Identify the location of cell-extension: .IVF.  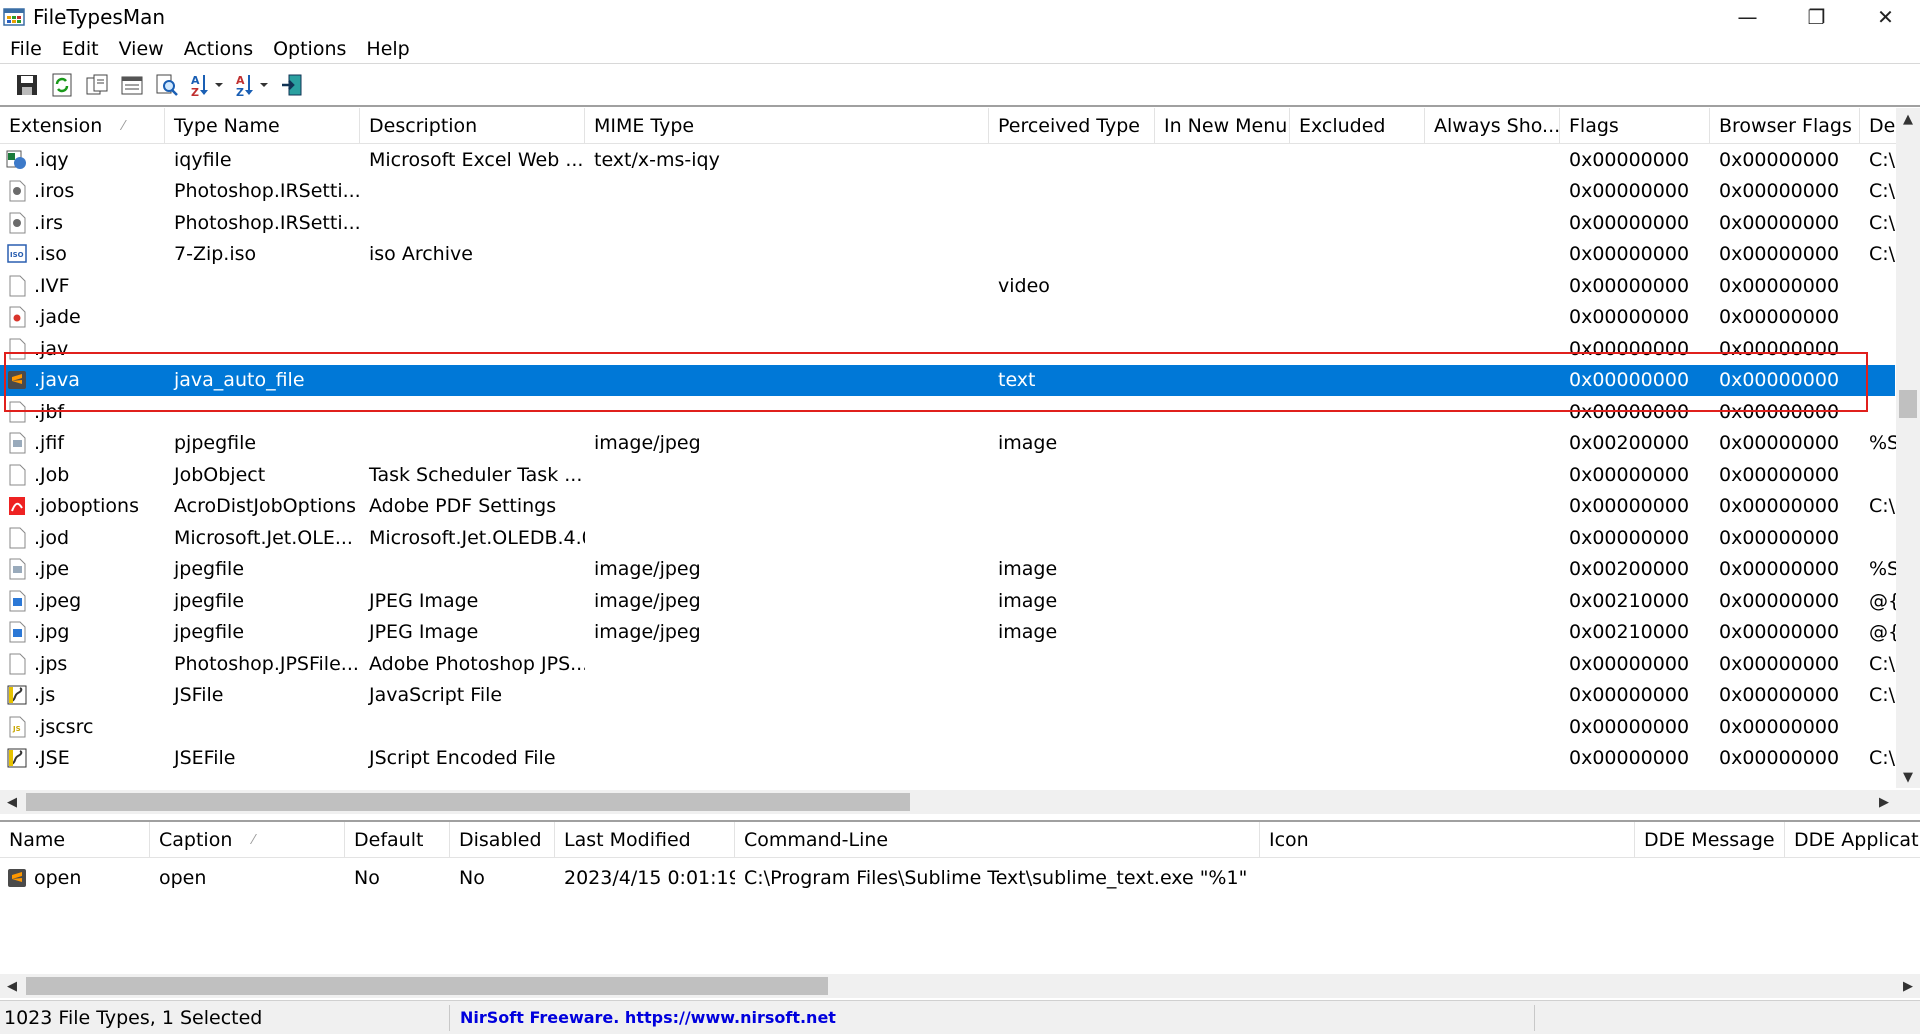
(82, 286).